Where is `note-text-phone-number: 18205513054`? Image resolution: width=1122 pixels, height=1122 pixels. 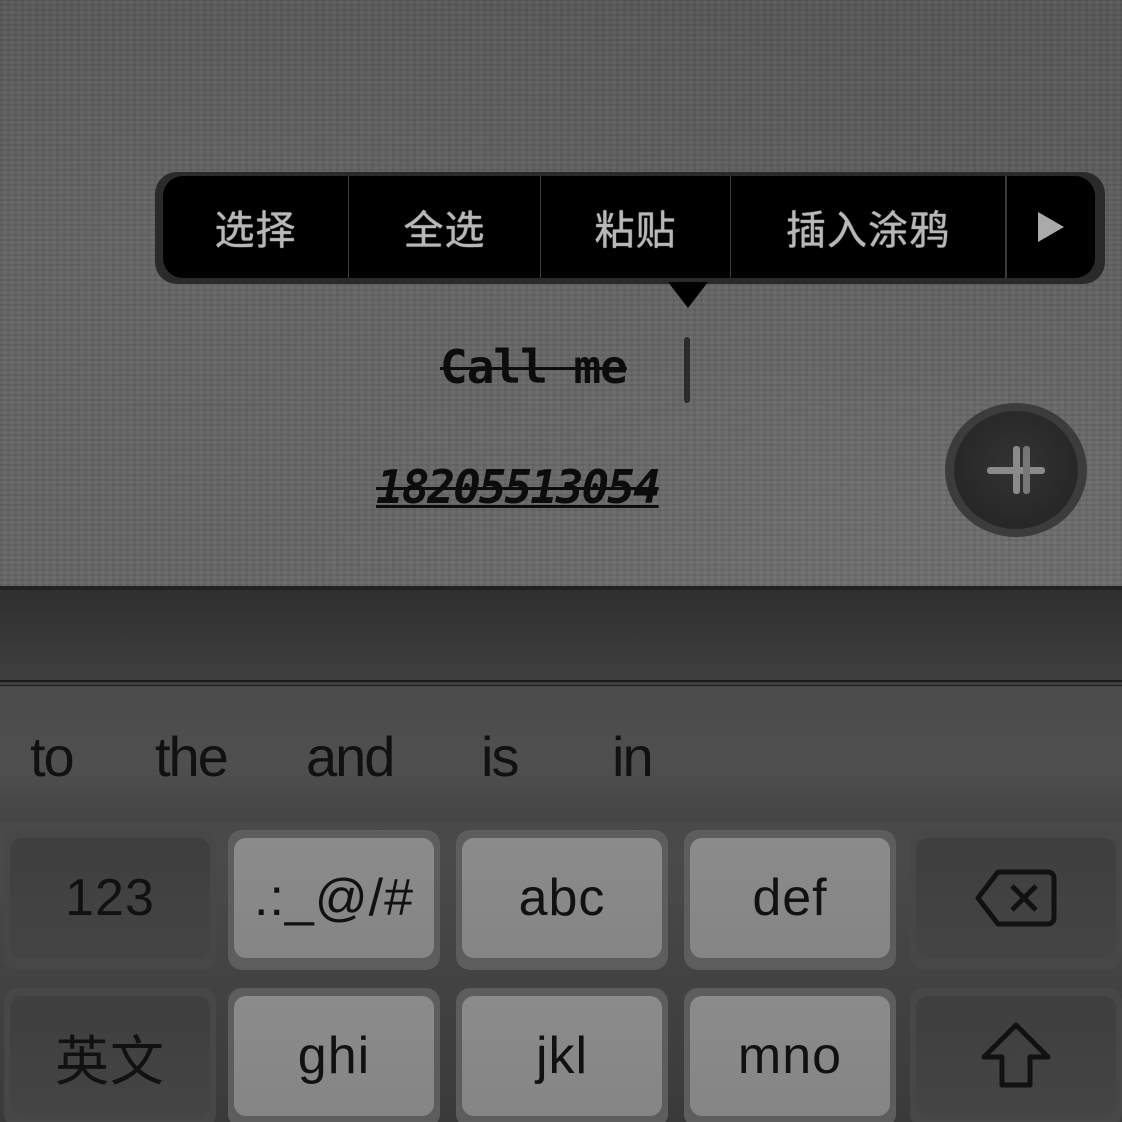 note-text-phone-number: 18205513054 is located at coordinates (518, 490).